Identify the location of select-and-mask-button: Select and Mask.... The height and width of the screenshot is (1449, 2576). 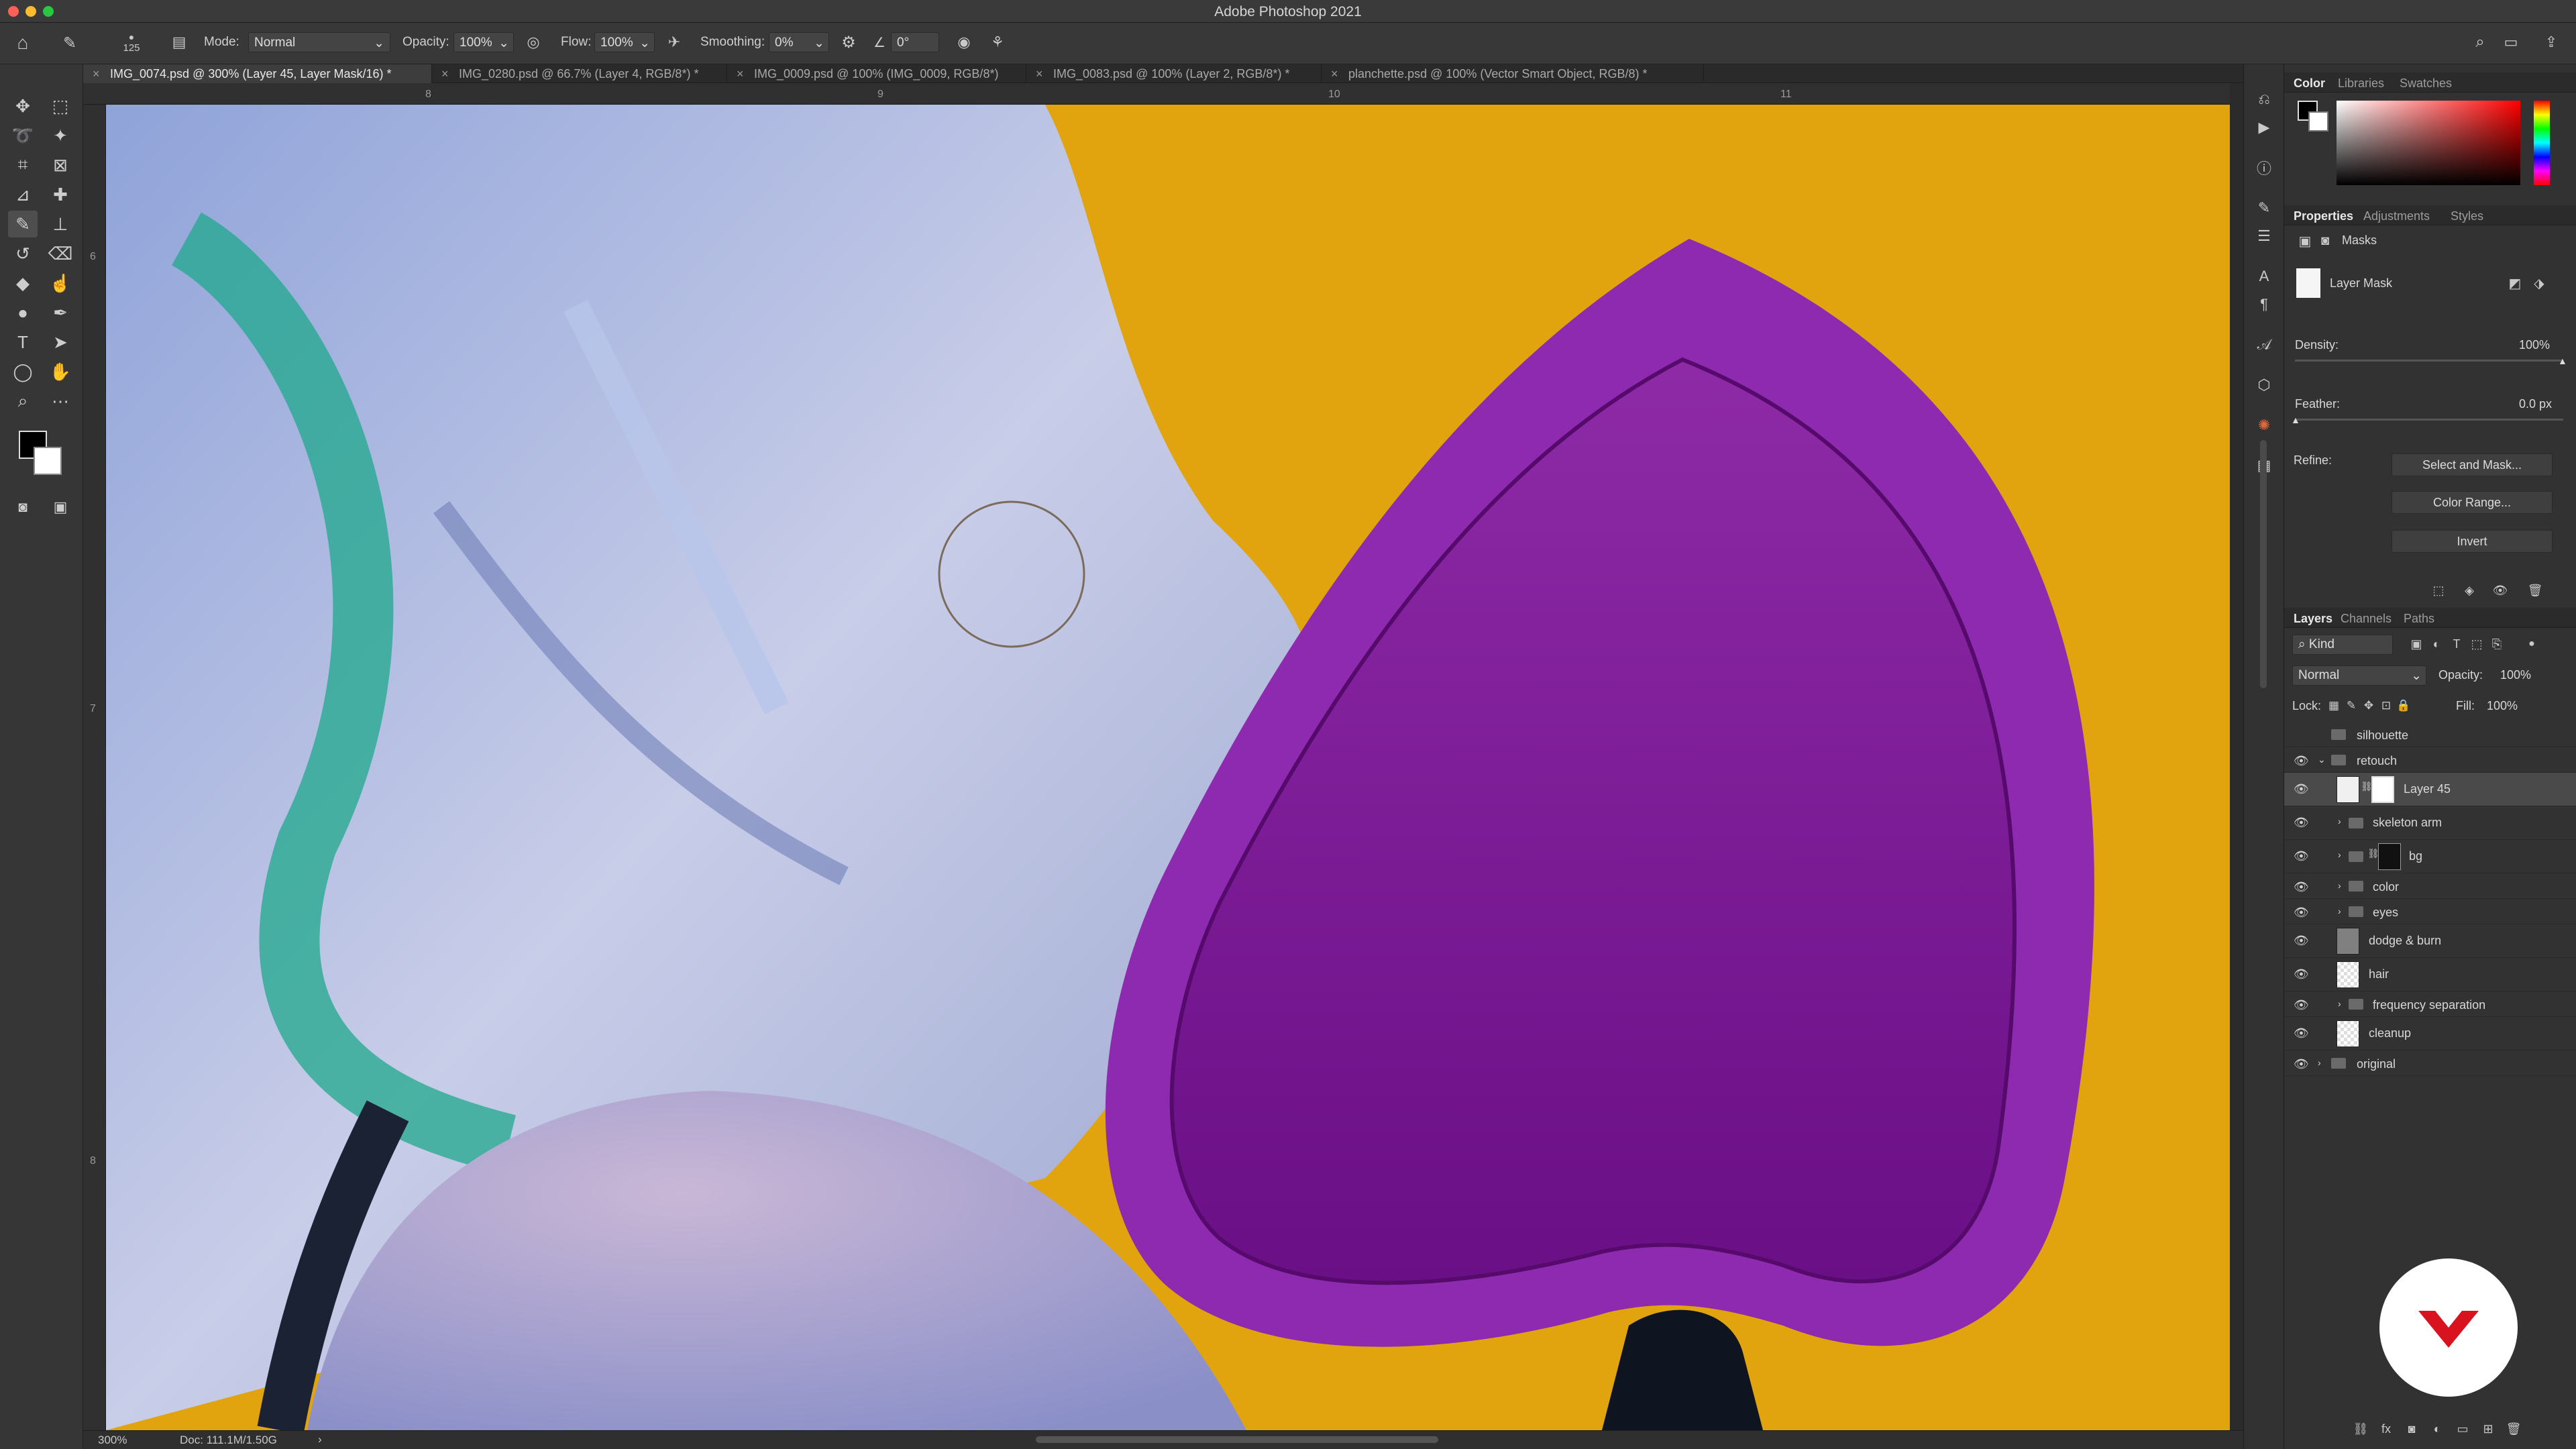
(2472, 464).